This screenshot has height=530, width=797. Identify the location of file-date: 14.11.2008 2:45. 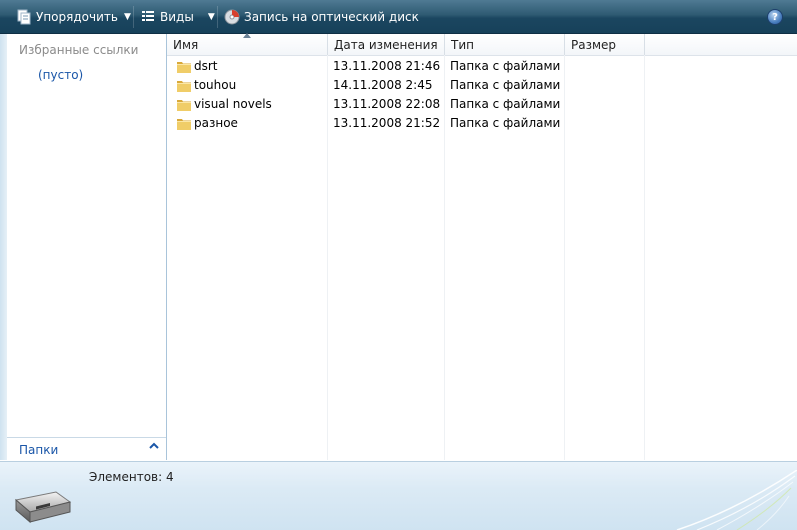
(383, 85).